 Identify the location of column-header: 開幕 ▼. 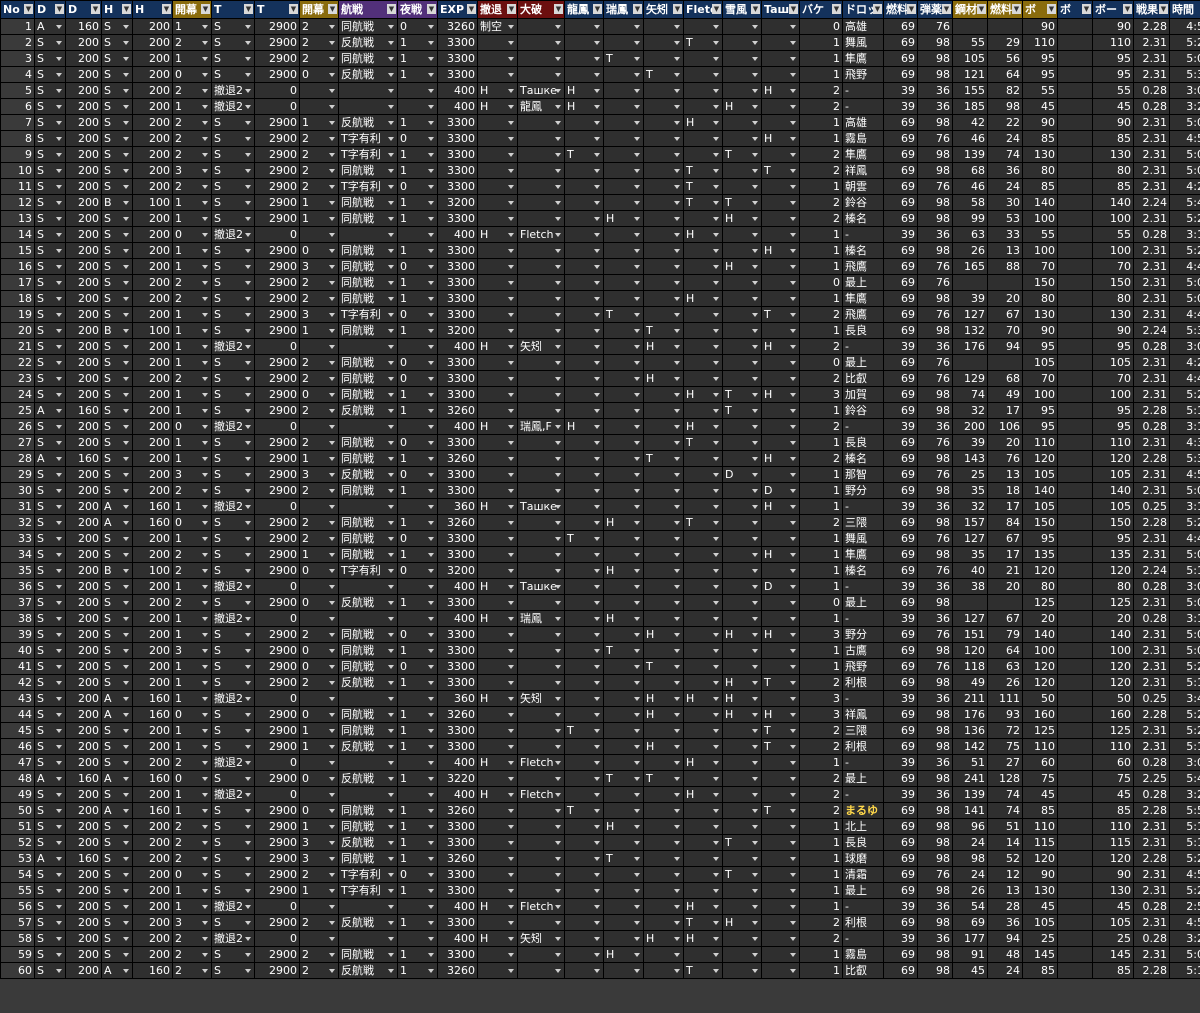
(192, 9).